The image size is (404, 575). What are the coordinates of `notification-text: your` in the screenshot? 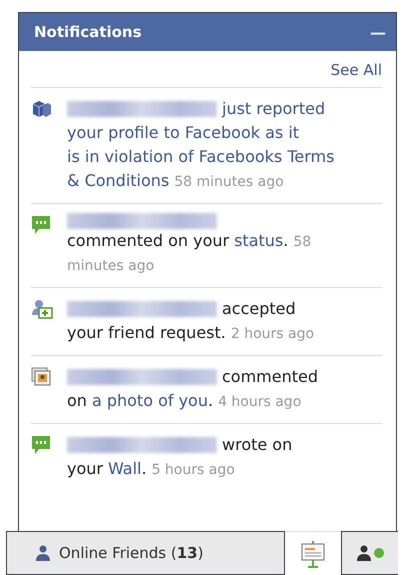 It's located at (85, 469).